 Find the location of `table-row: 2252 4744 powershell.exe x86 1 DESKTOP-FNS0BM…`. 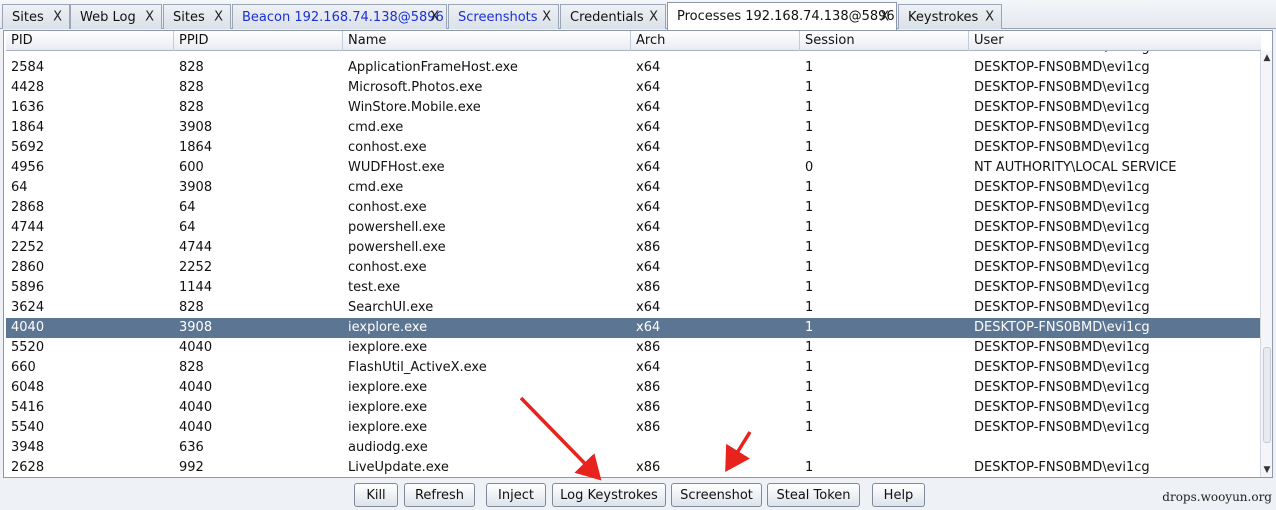

table-row: 2252 4744 powershell.exe x86 1 DESKTOP-FNS0BM… is located at coordinates (633, 248).